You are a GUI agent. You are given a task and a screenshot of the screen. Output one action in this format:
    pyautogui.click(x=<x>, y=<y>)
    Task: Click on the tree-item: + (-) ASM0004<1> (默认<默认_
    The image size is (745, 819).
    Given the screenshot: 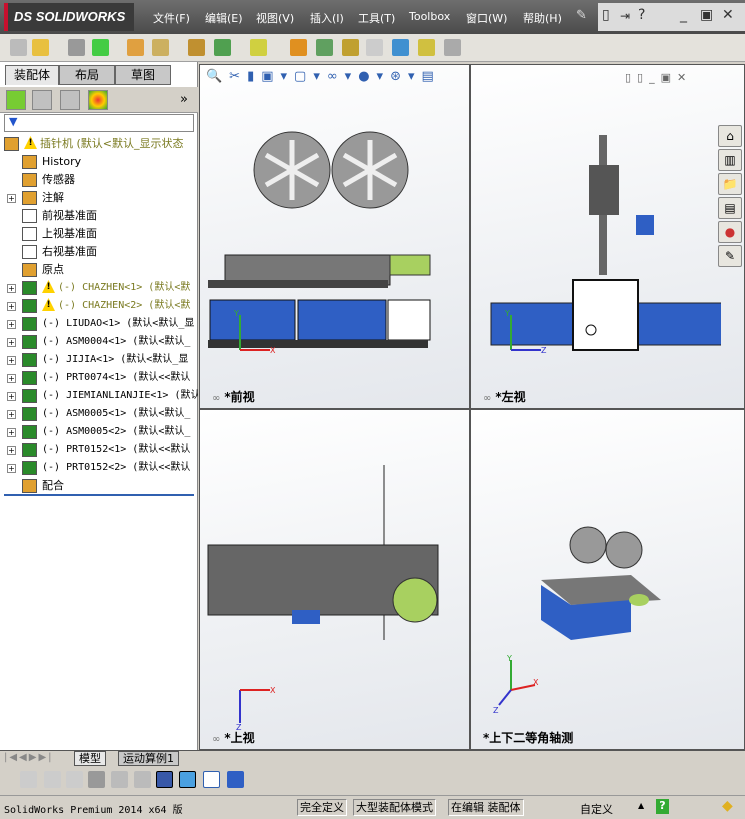 What is the action you would take?
    pyautogui.click(x=99, y=342)
    